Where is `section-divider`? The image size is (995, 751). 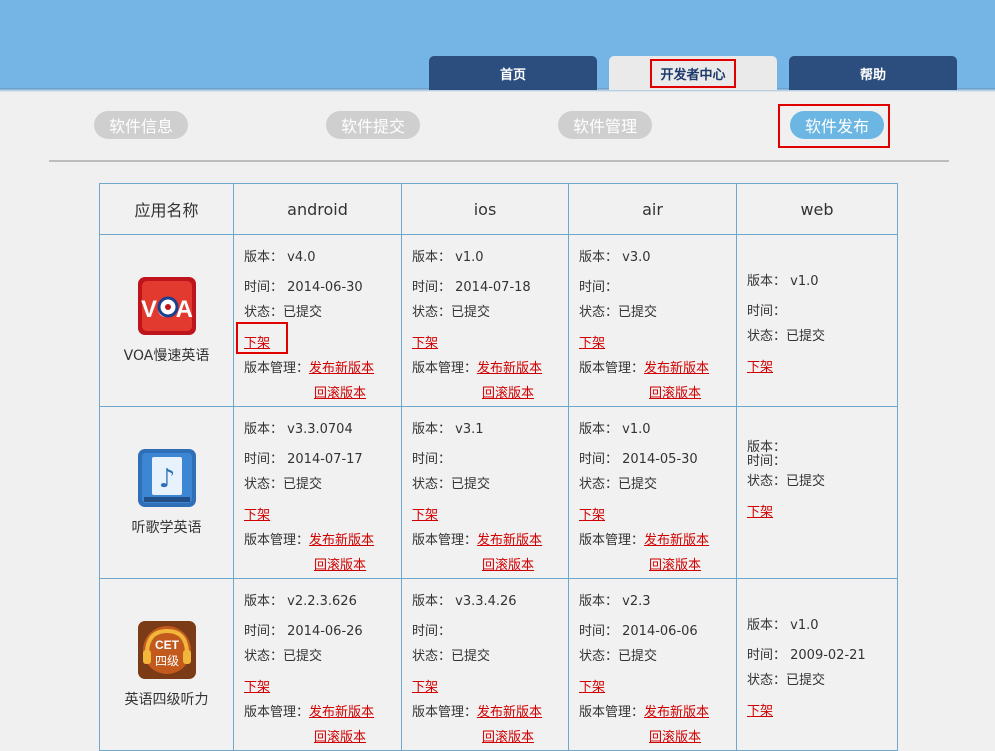
section-divider is located at coordinates (499, 161).